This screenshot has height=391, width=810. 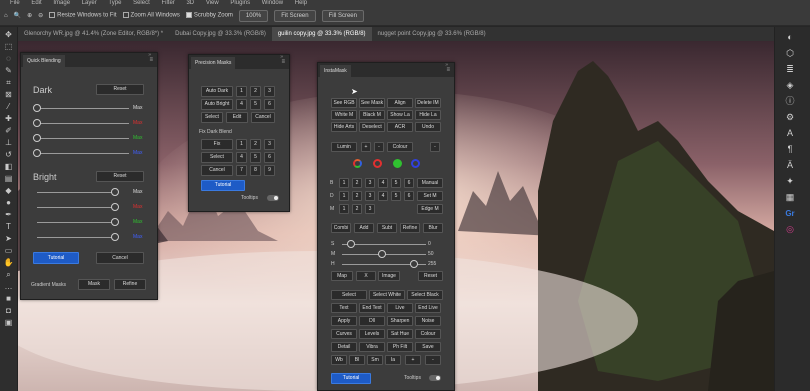 I want to click on dark-slider-blue, so click(x=83, y=153).